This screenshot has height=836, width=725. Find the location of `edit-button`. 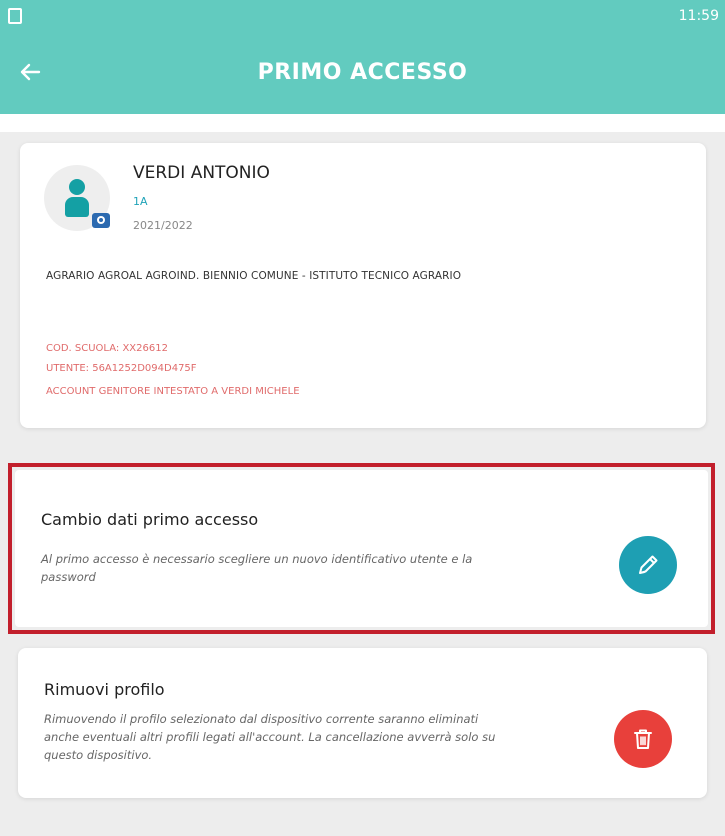

edit-button is located at coordinates (648, 565).